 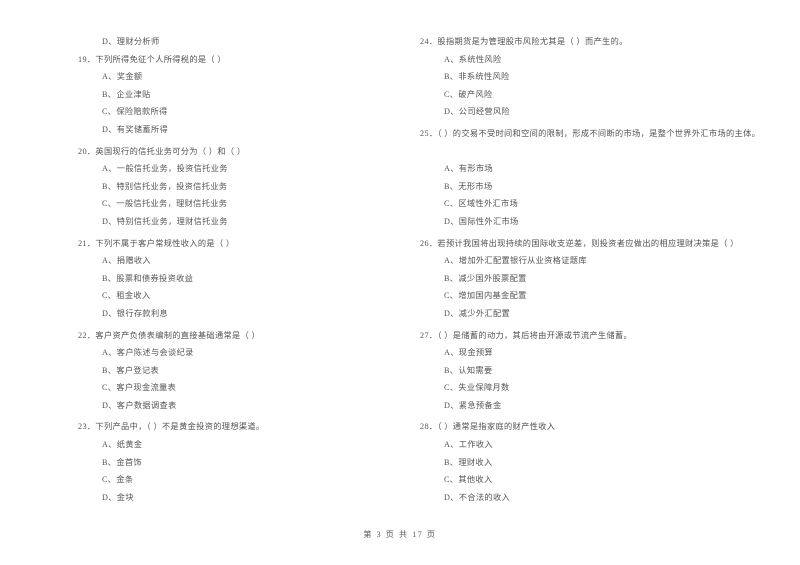 I want to click on option-c: C、客户现金流量表, so click(x=232, y=388).